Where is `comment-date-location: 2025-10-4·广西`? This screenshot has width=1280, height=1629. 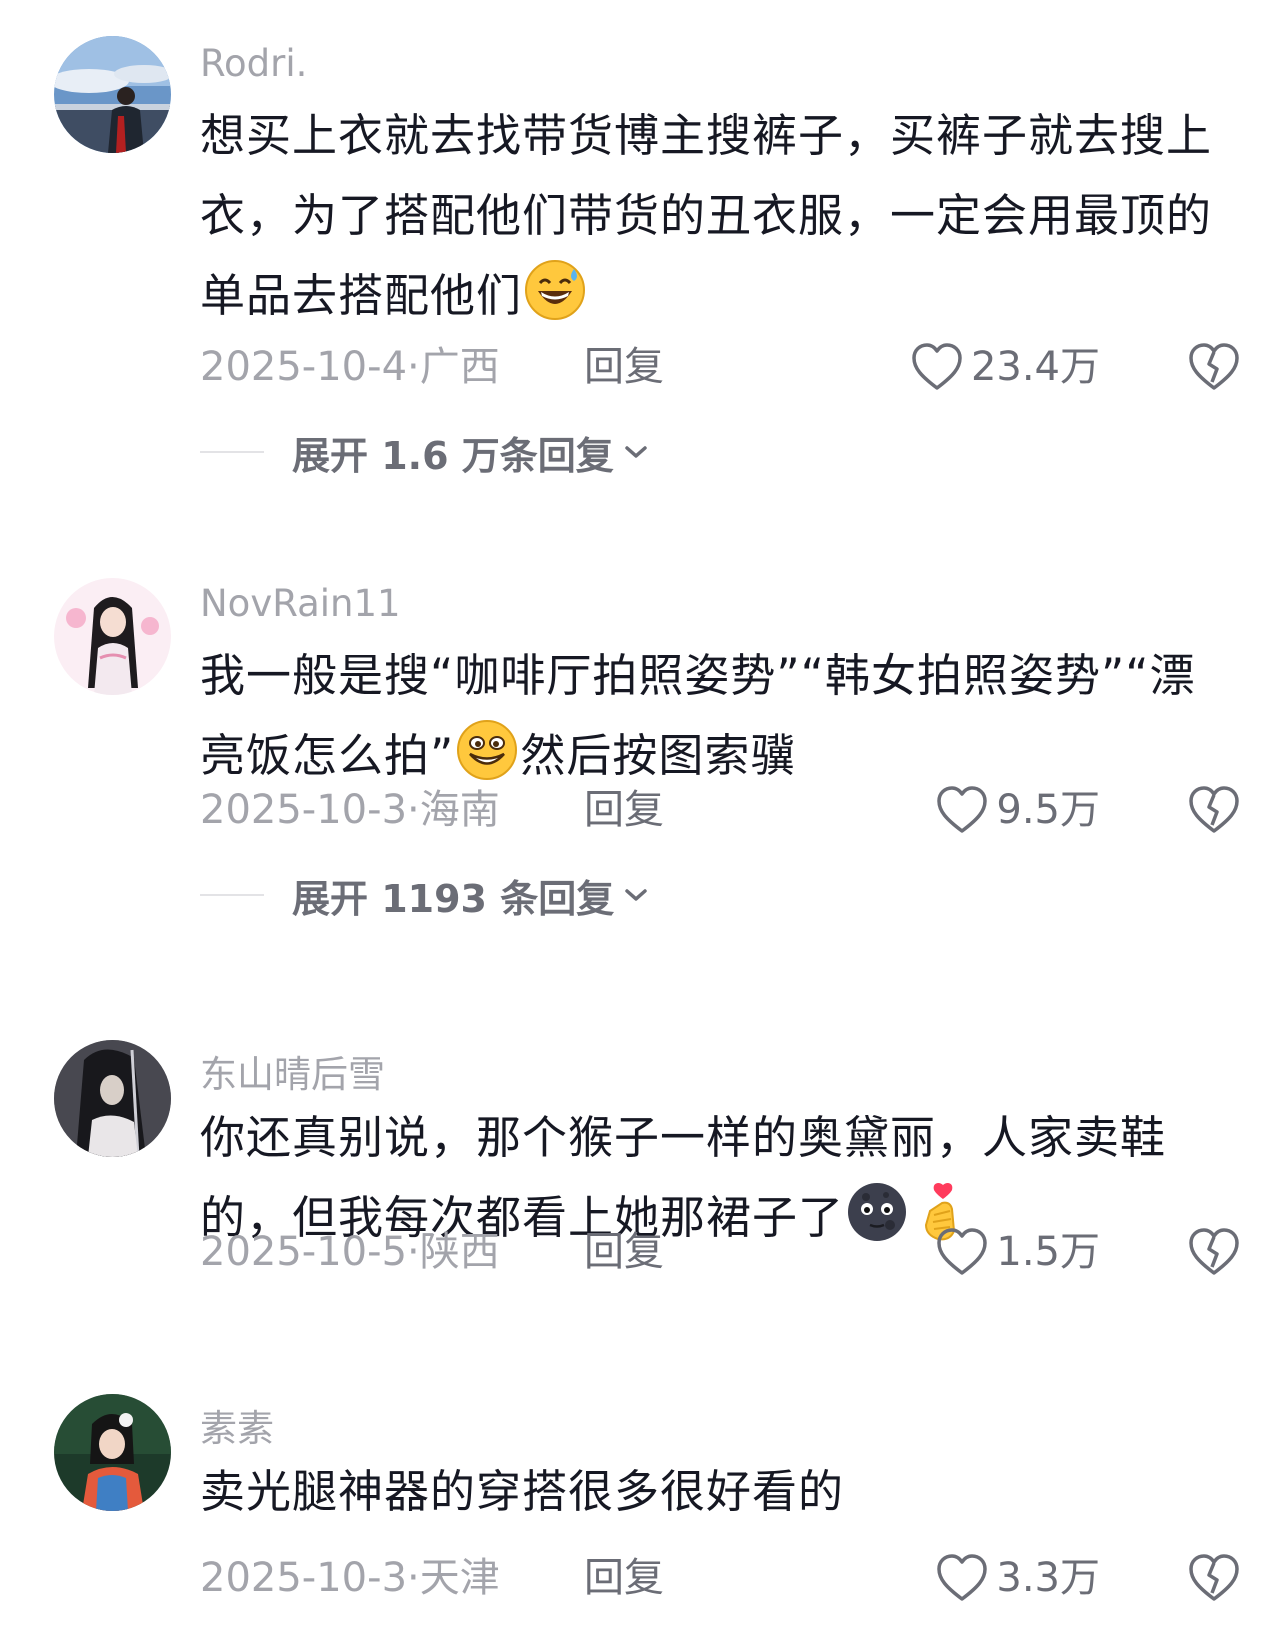
comment-date-location: 2025-10-4·广西 is located at coordinates (350, 367).